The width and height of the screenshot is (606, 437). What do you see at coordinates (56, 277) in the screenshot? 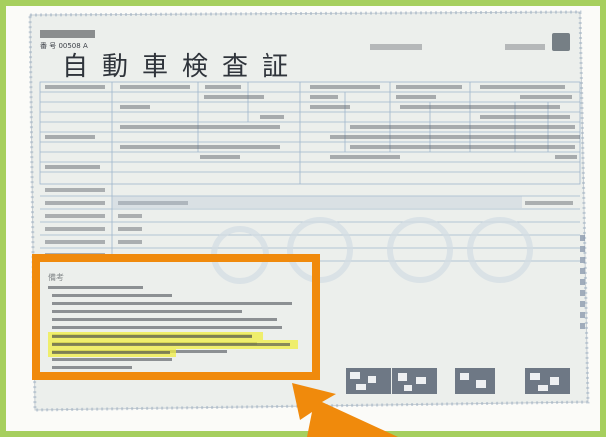
I see `notes-heading: 備考` at bounding box center [56, 277].